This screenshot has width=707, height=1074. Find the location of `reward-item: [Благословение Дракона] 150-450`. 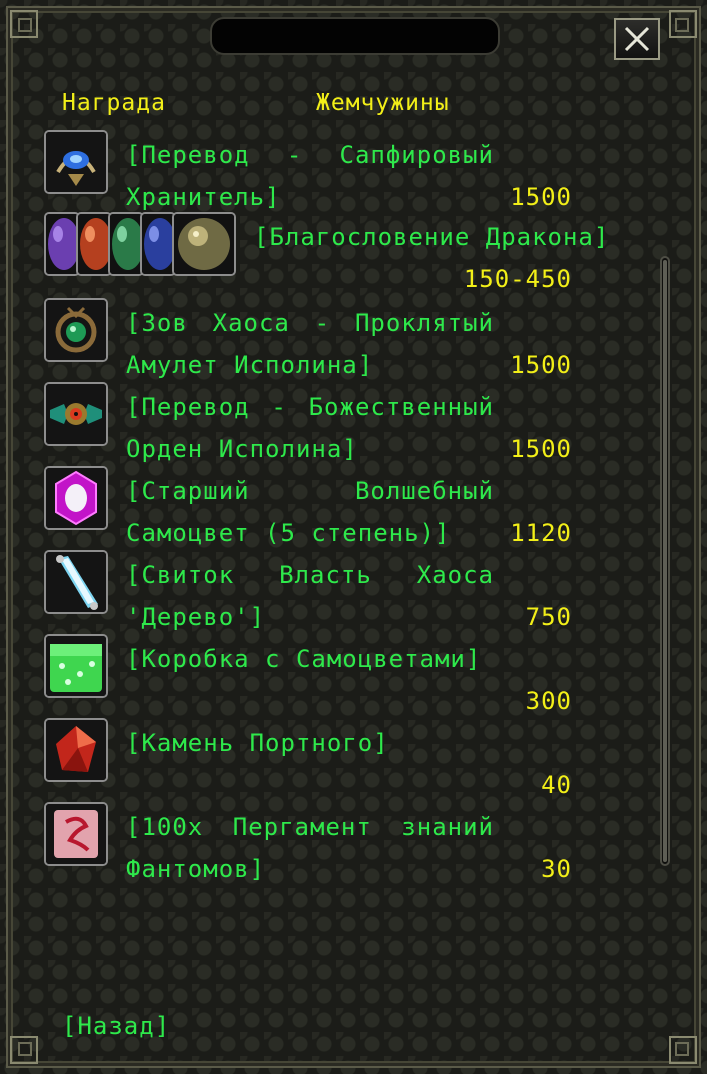

reward-item: [Благословение Дракона] 150-450 is located at coordinates (320, 254).